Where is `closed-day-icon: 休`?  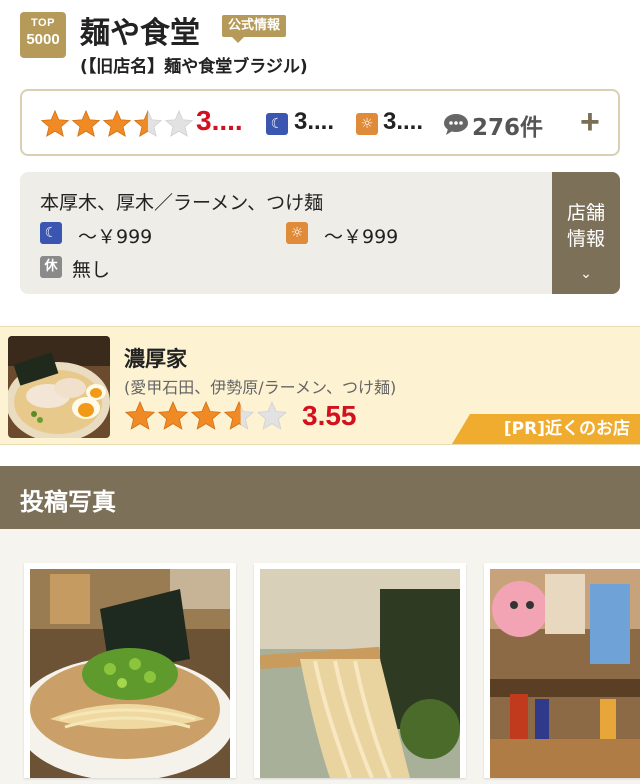 closed-day-icon: 休 is located at coordinates (51, 267).